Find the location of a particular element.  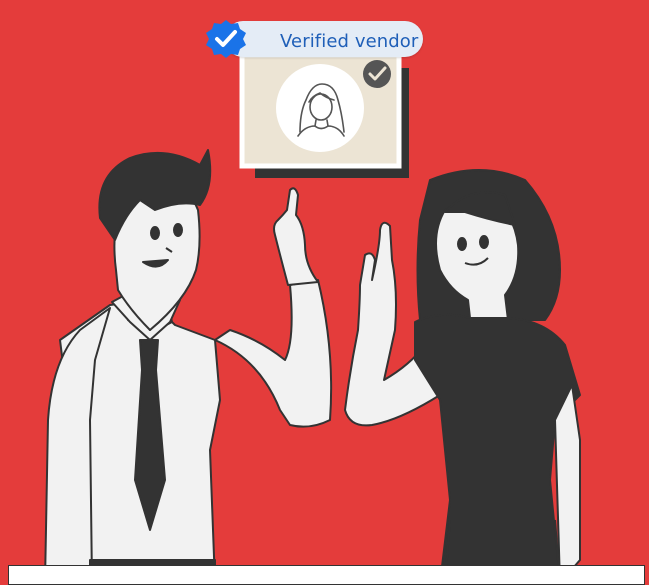

badge-pill: Verified vendor is located at coordinates (324, 39).